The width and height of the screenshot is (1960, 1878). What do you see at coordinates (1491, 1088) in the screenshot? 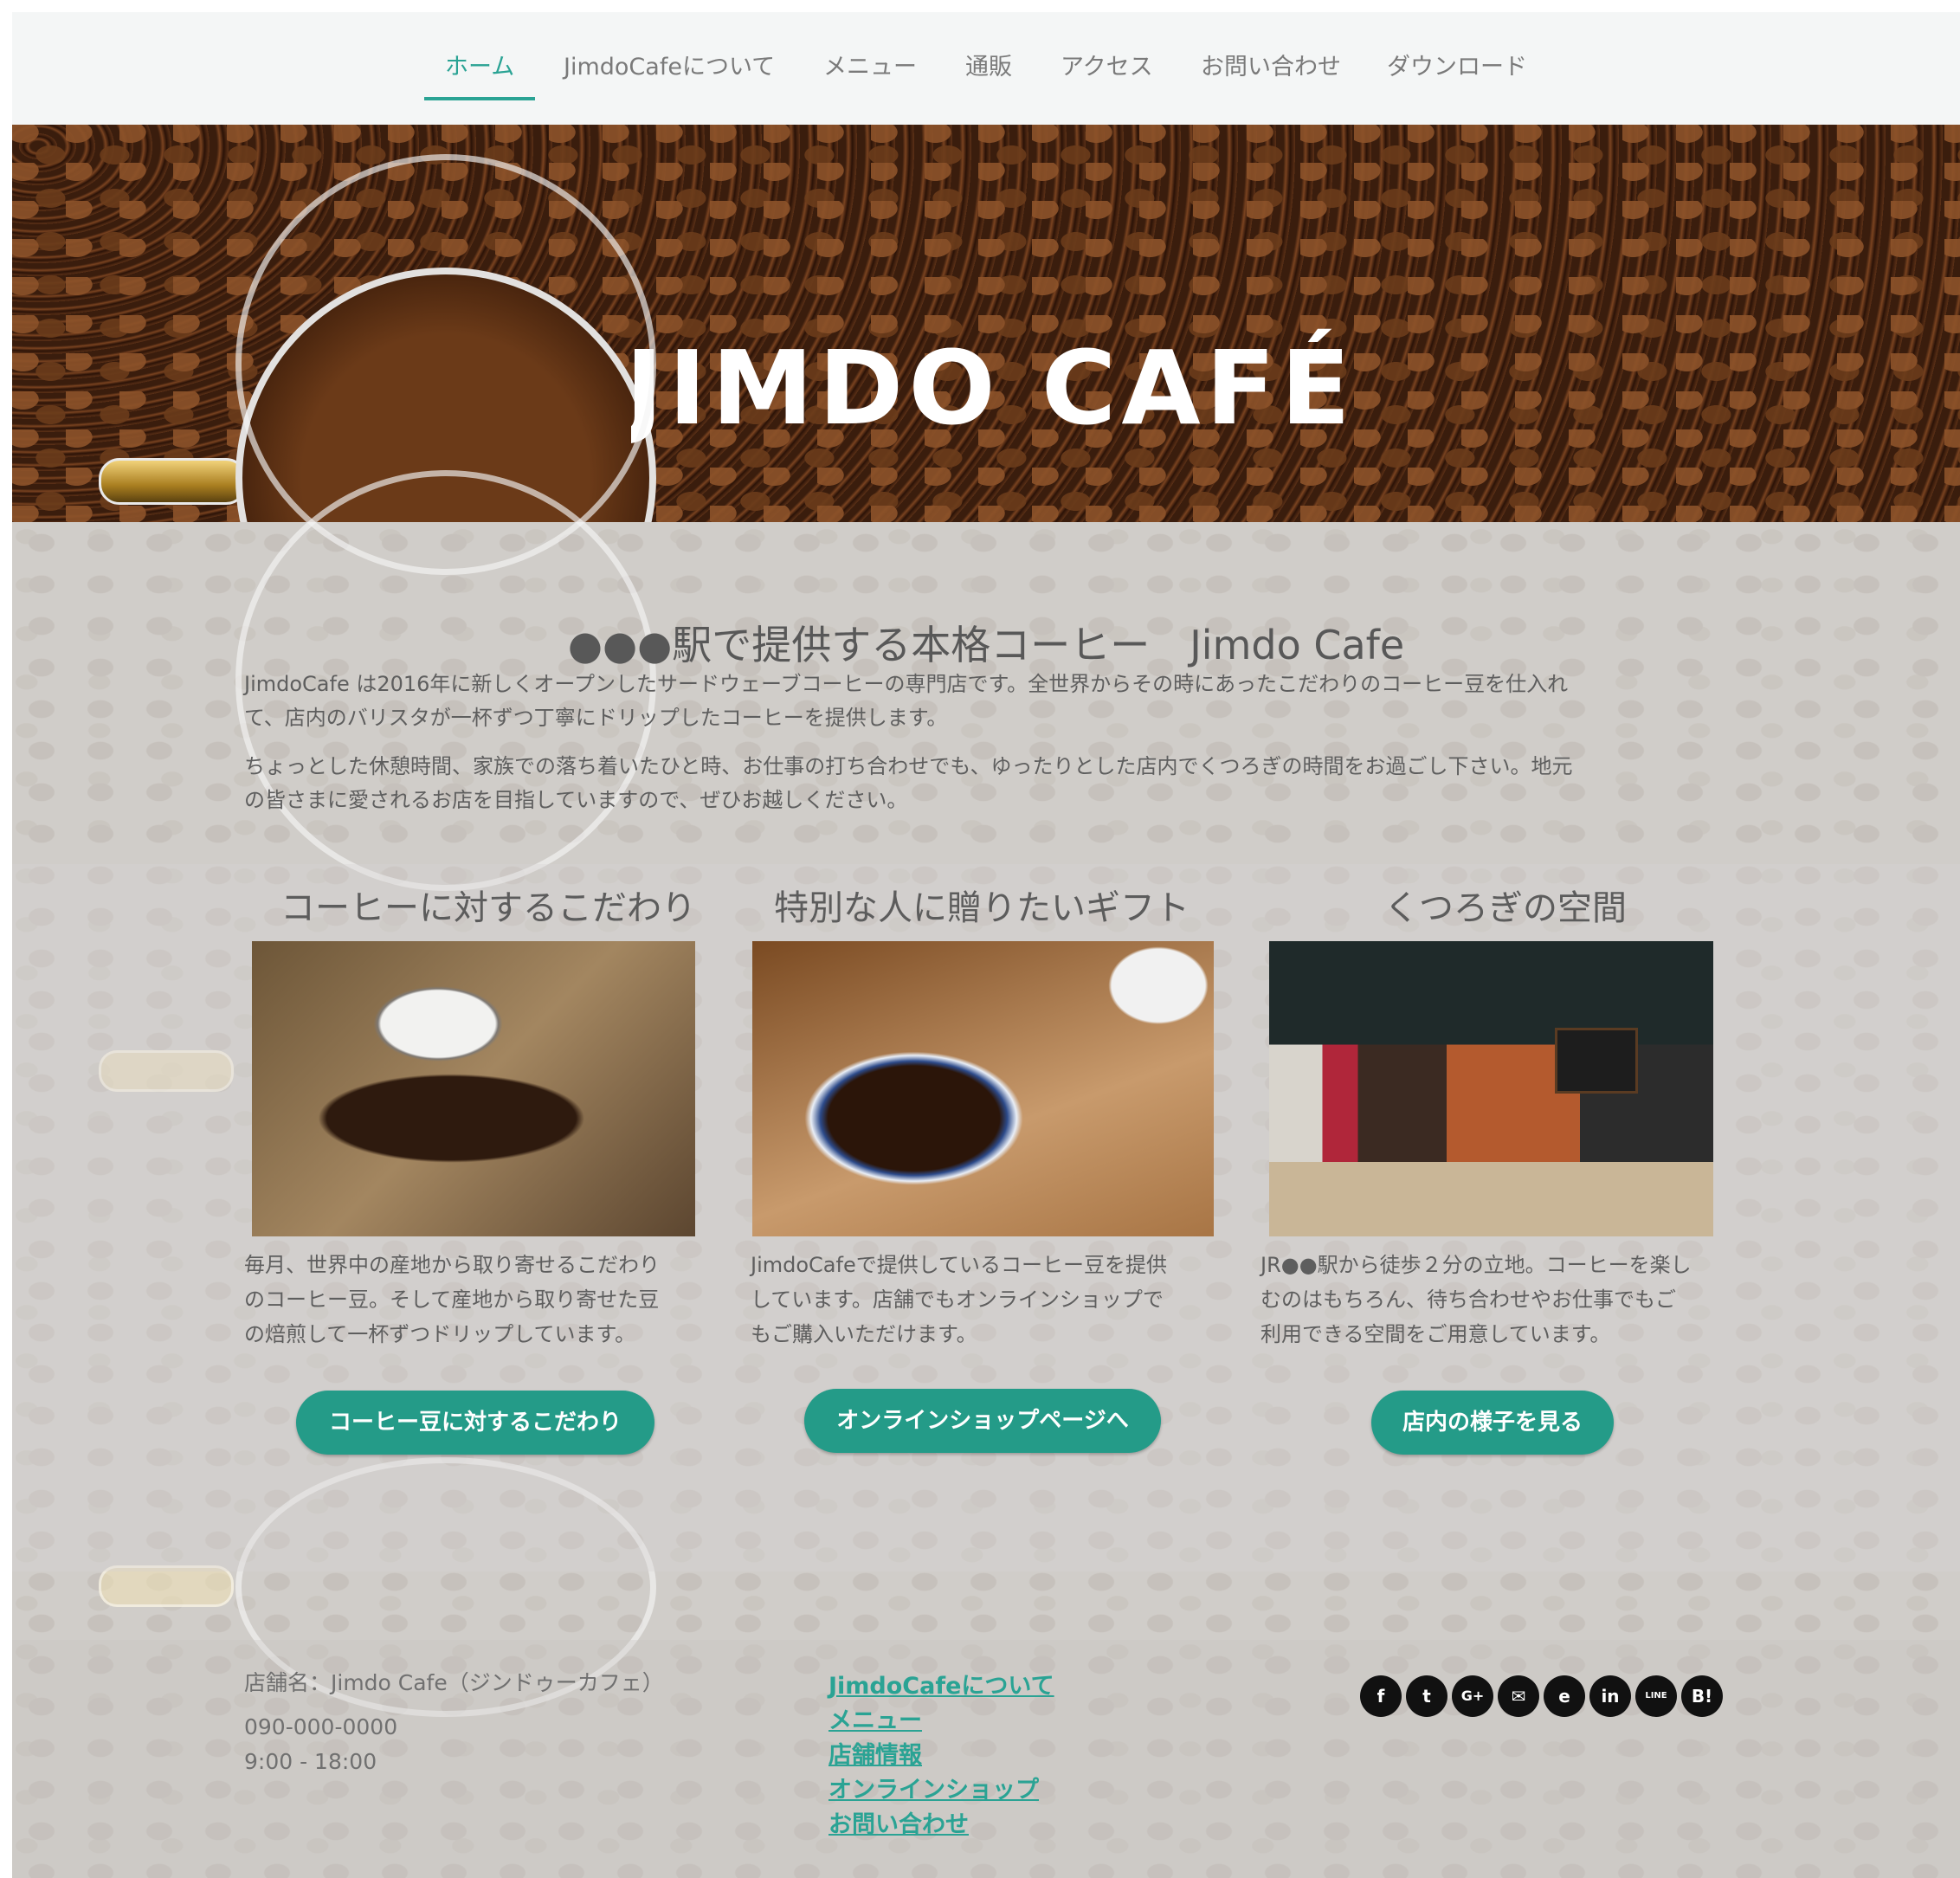
I see `cafe-interior-photo` at bounding box center [1491, 1088].